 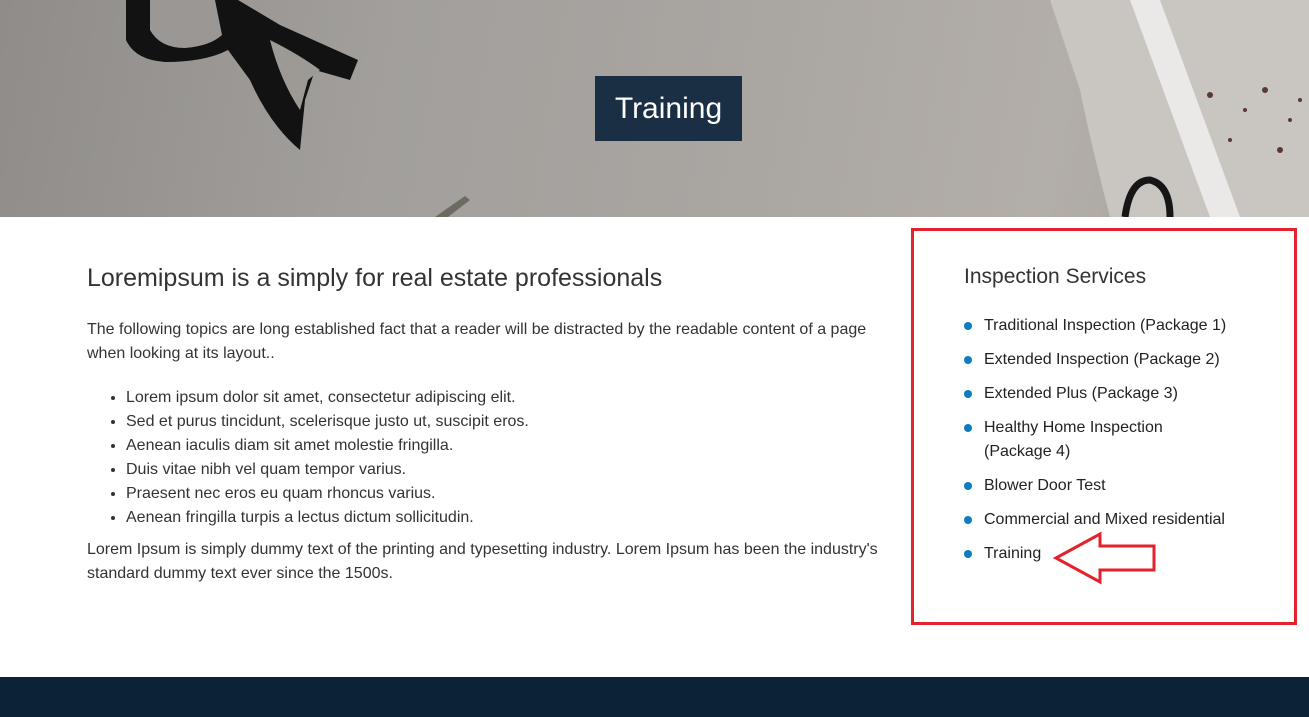 I want to click on sidebar-link: Blower Door Test, so click(x=1045, y=485).